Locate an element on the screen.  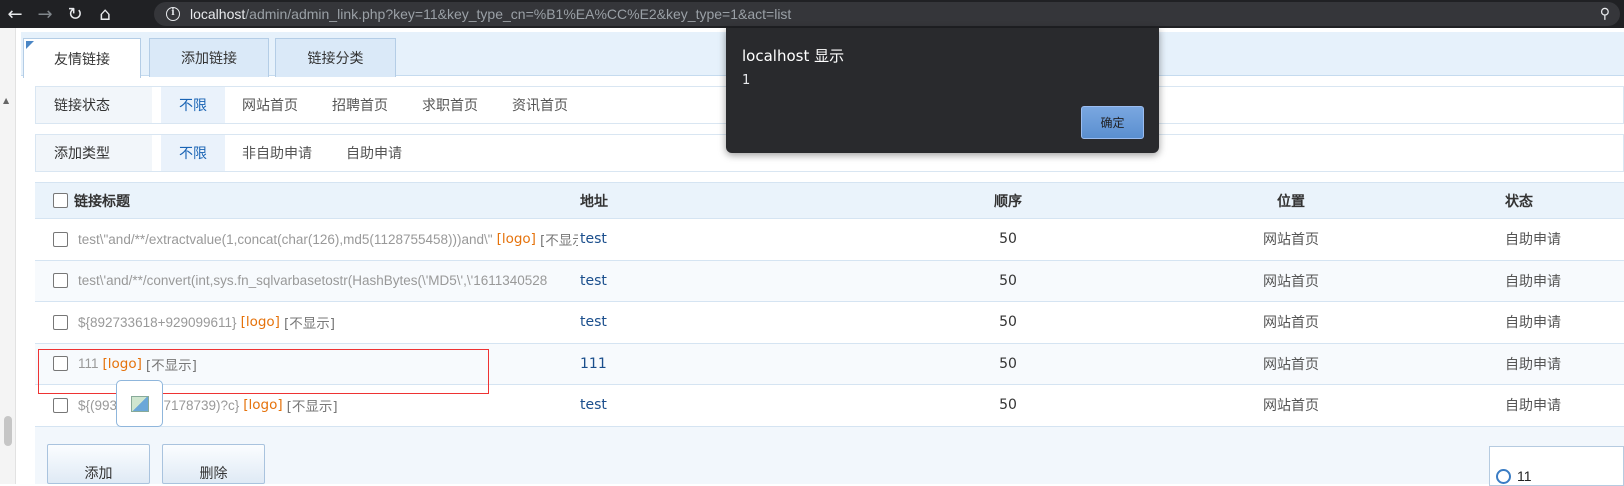
scrollbar-thumb is located at coordinates (8, 431).